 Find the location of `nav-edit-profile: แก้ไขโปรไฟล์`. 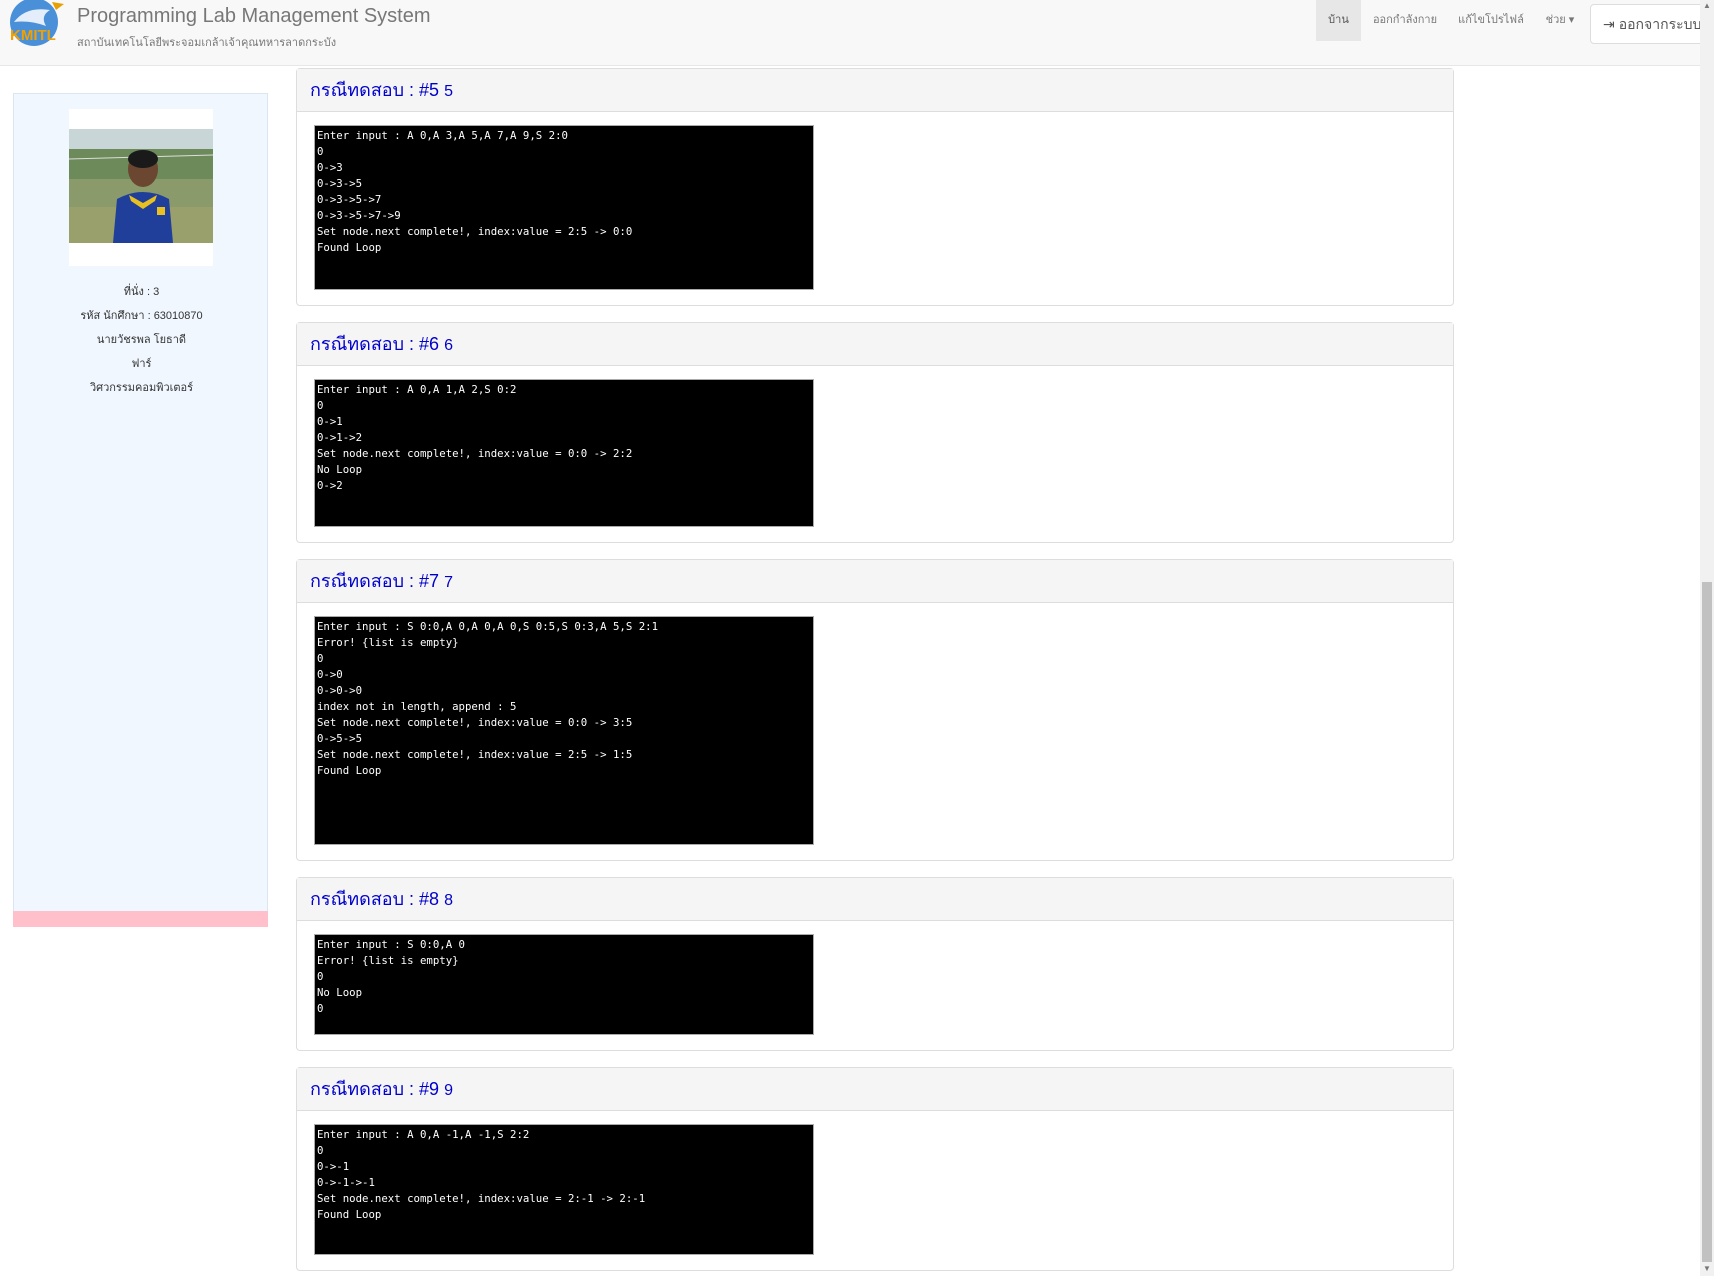

nav-edit-profile: แก้ไขโปรไฟล์ is located at coordinates (1491, 20).